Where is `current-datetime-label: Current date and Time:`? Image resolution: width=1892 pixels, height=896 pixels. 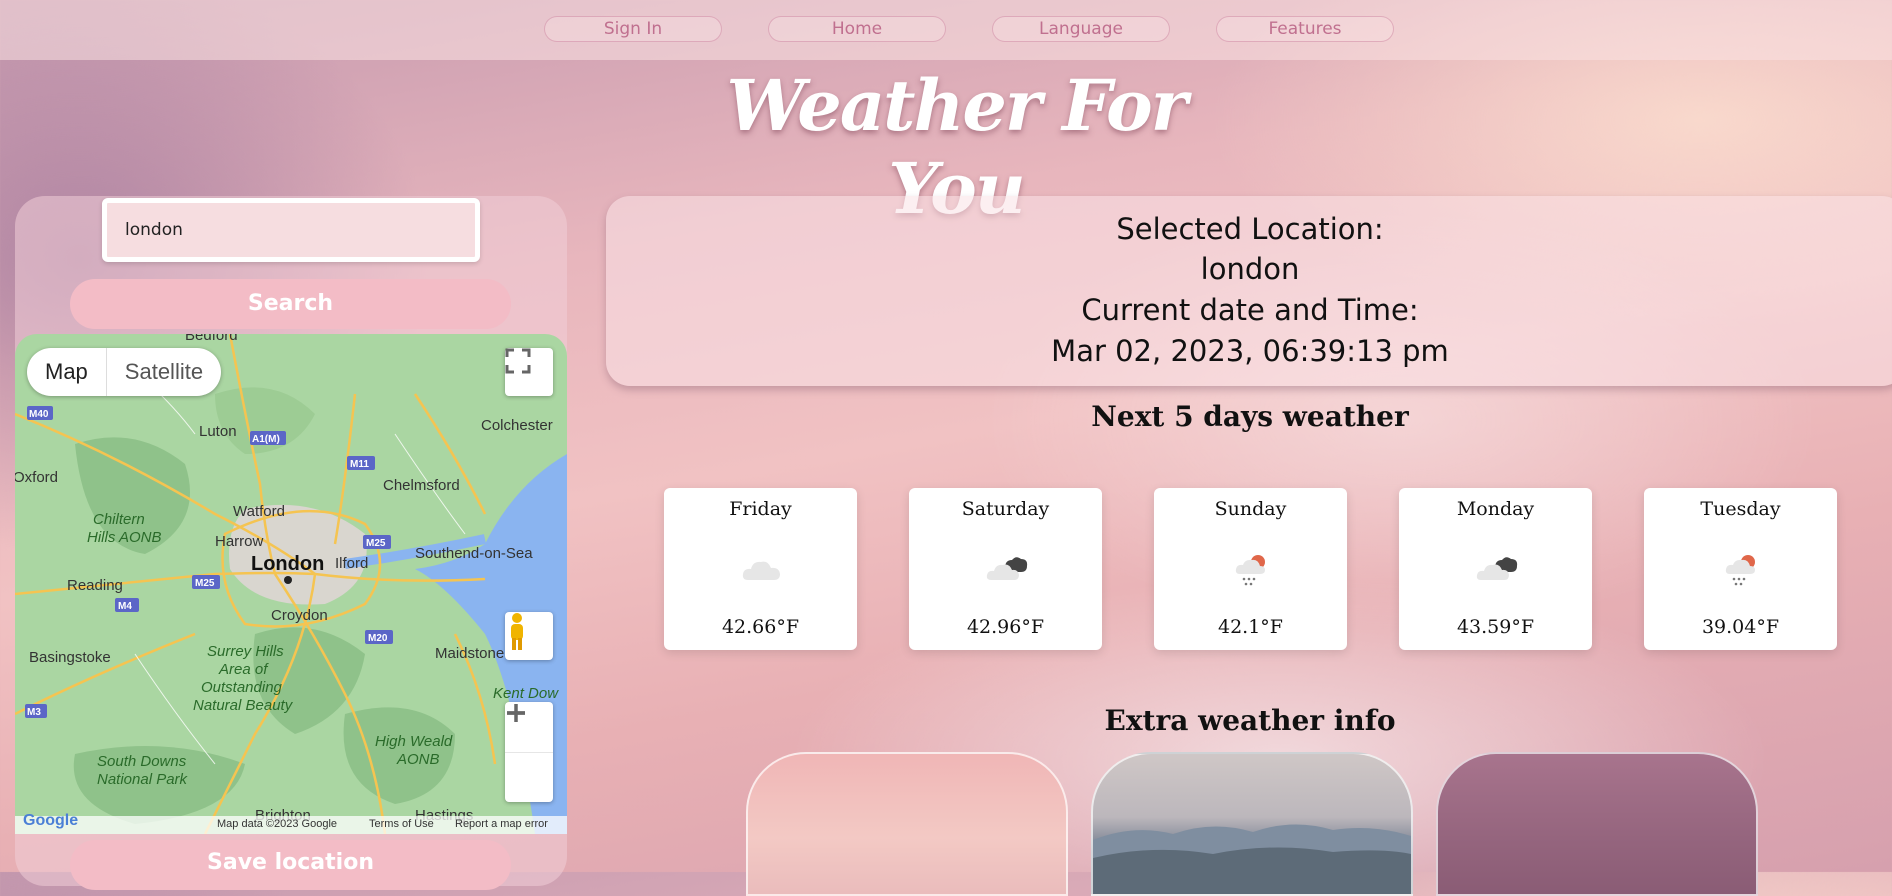
current-datetime-label: Current date and Time: is located at coordinates (1250, 310).